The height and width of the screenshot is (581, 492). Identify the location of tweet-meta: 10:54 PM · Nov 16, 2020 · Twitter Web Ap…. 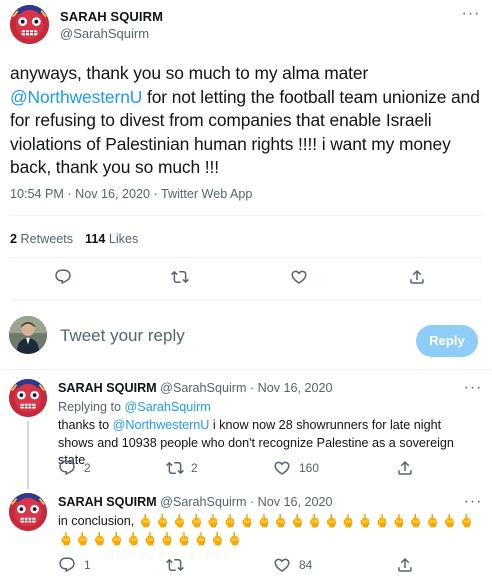
(131, 194).